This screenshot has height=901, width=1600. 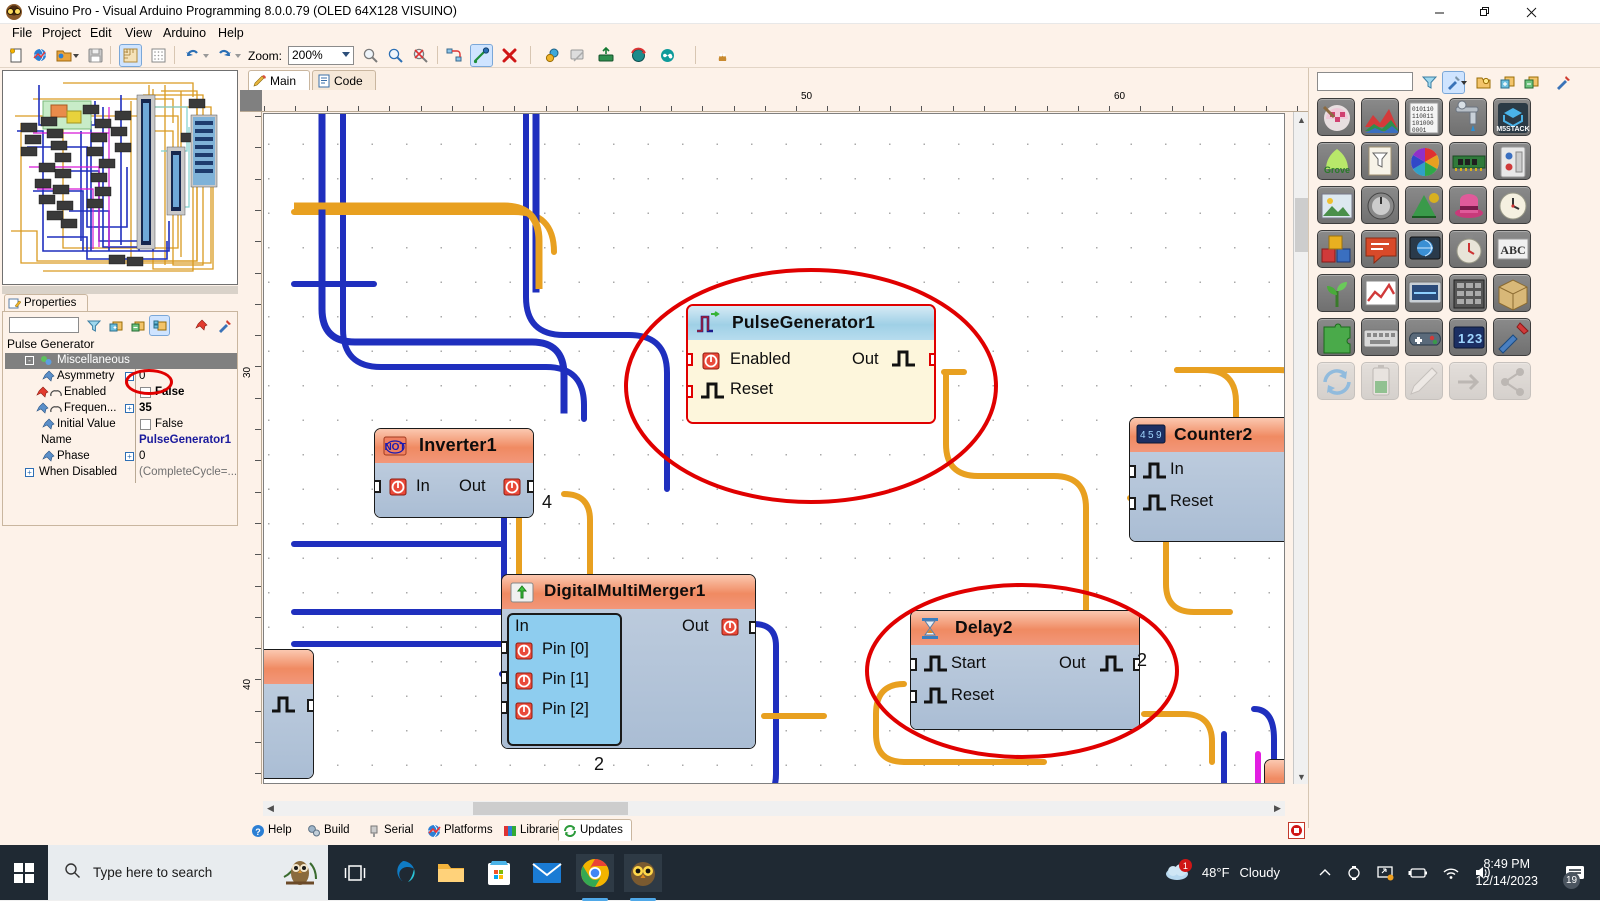 I want to click on property-row-initial-value: Initial Value False, so click(x=121, y=425).